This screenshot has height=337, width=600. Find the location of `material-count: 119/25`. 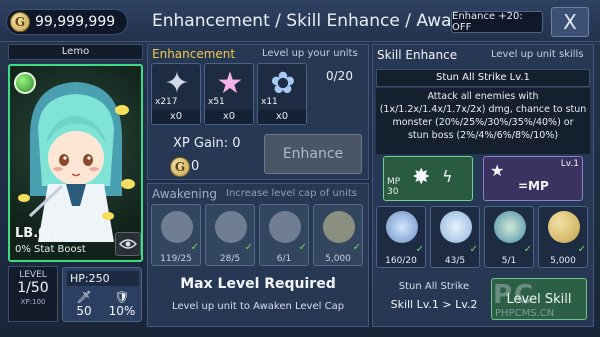

material-count: 119/25 is located at coordinates (176, 259).